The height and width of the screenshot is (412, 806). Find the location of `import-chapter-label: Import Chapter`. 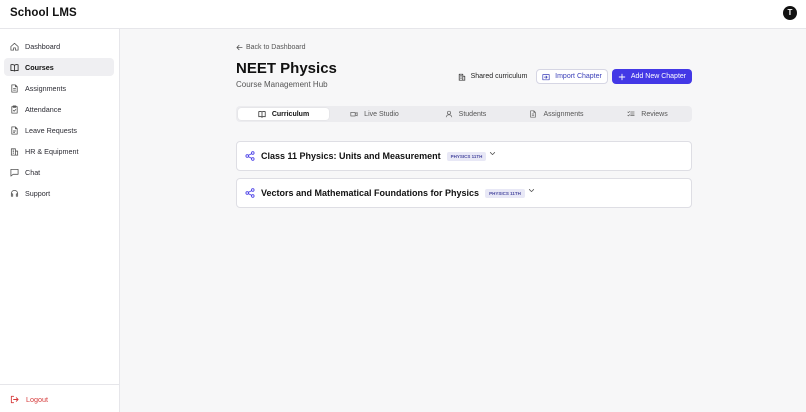

import-chapter-label: Import Chapter is located at coordinates (578, 76).